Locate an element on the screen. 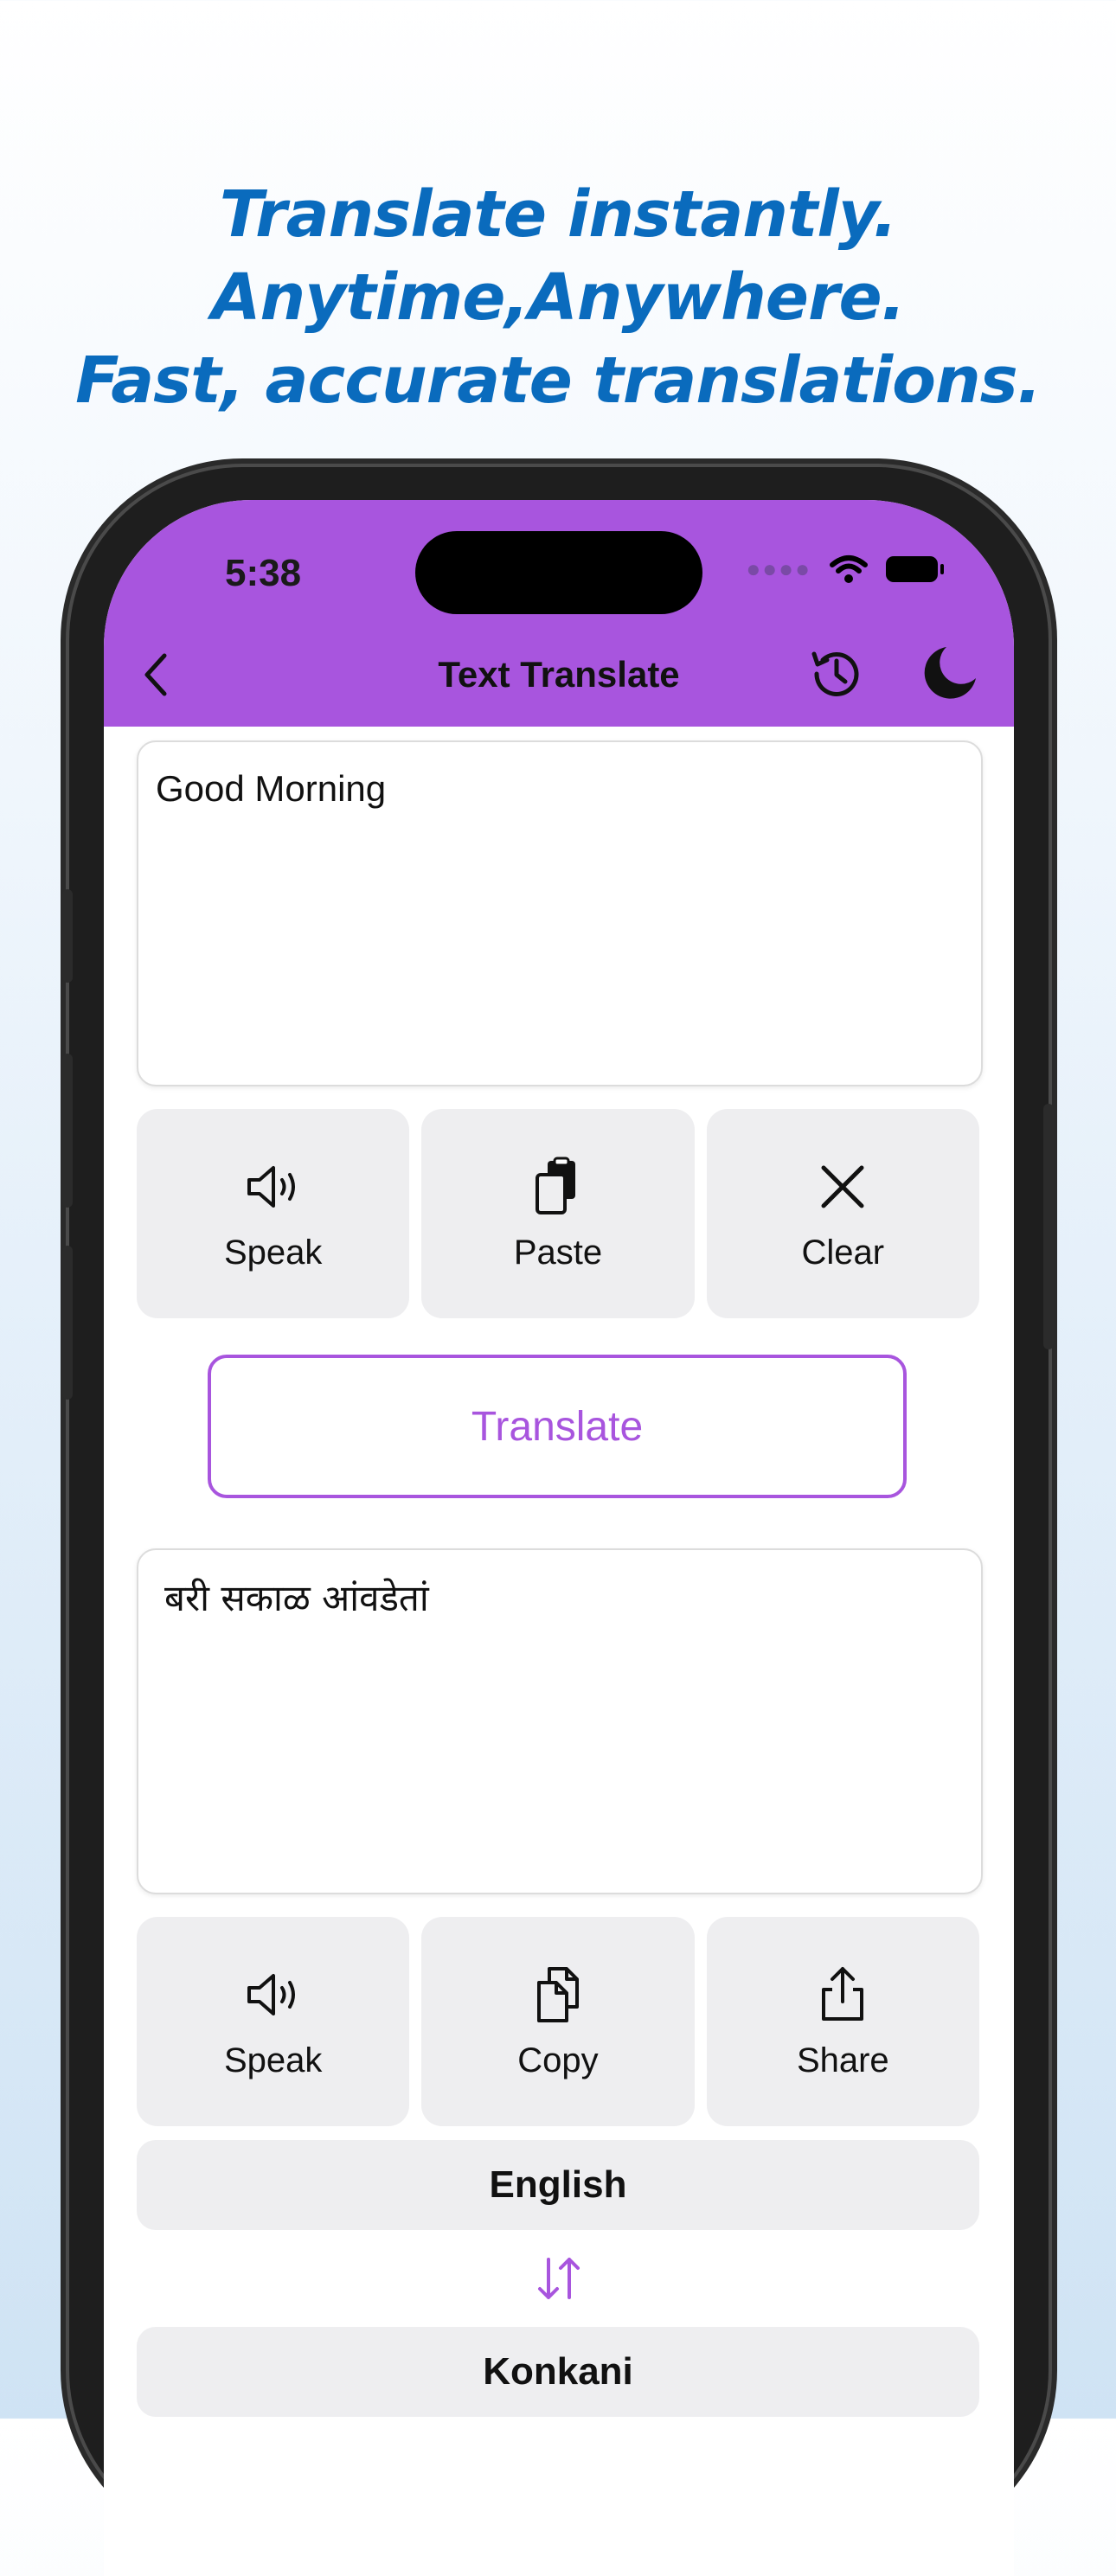  clear-label: Clear is located at coordinates (843, 1252).